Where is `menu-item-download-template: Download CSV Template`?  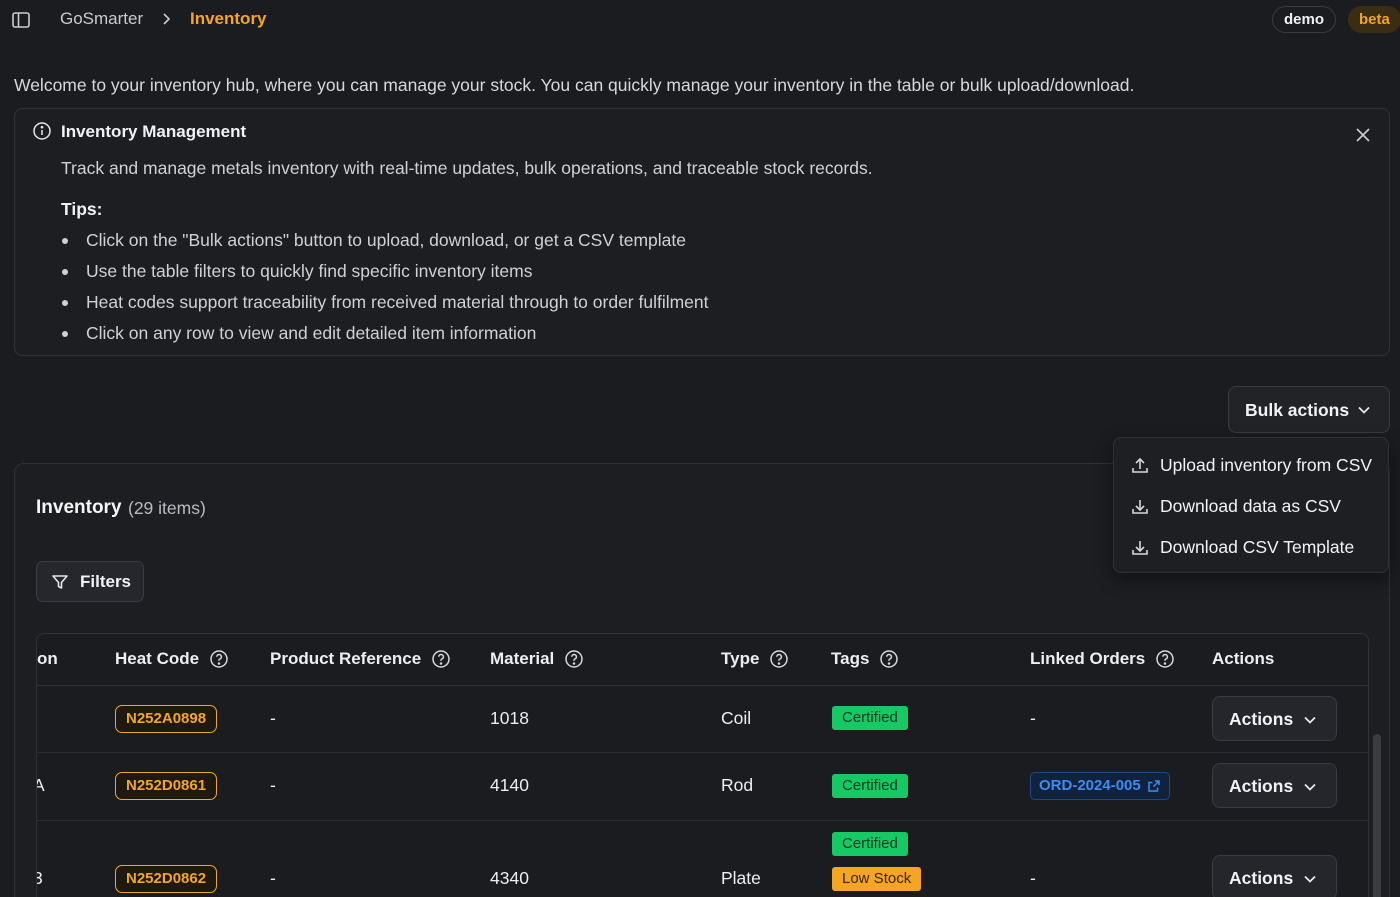 menu-item-download-template: Download CSV Template is located at coordinates (1251, 547).